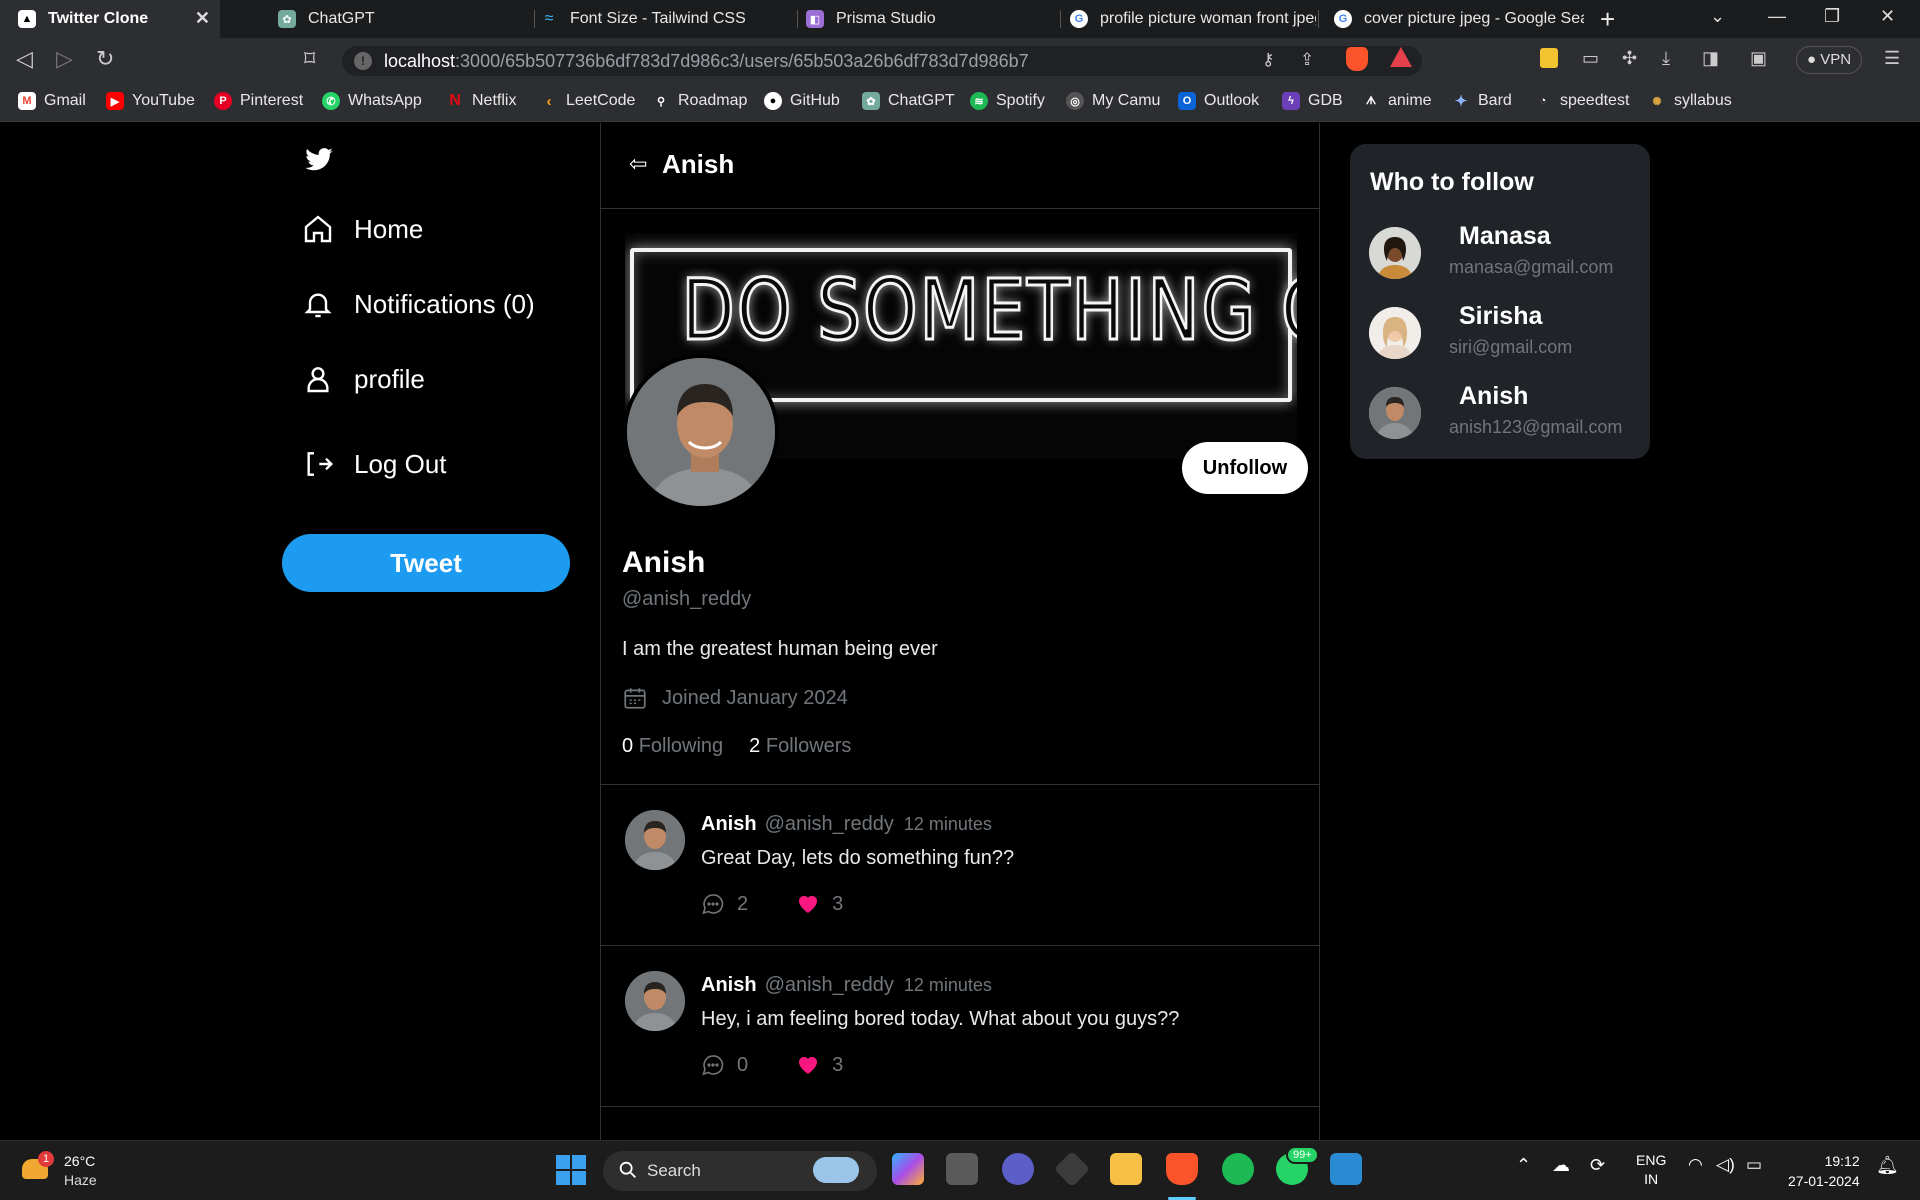  What do you see at coordinates (1832, 16) in the screenshot?
I see `restore-icon: ❐` at bounding box center [1832, 16].